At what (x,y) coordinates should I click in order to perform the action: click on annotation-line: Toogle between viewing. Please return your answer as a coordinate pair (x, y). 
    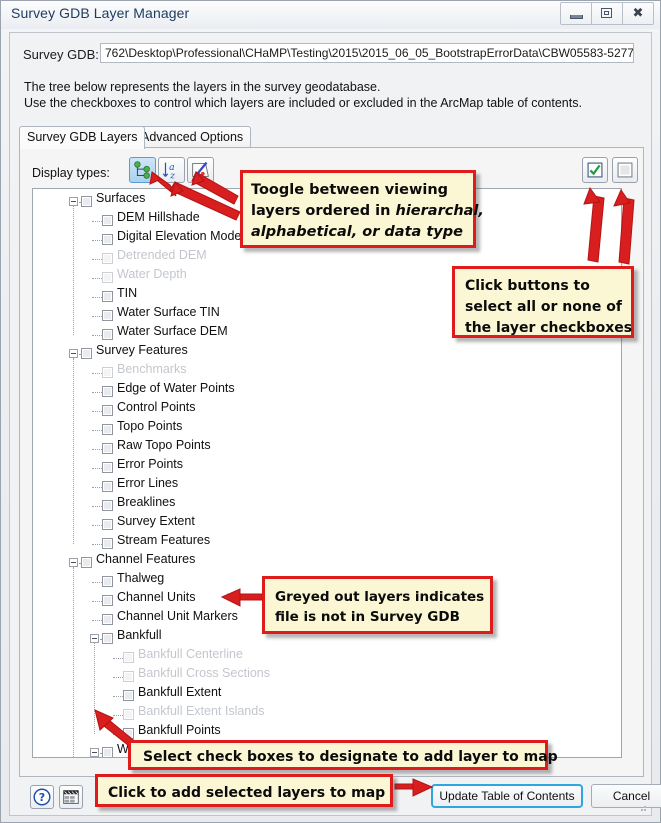
    Looking at the image, I should click on (350, 190).